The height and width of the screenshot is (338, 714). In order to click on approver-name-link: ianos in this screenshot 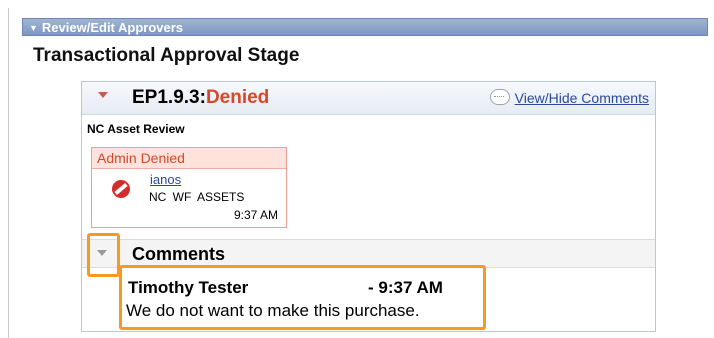, I will do `click(165, 179)`.